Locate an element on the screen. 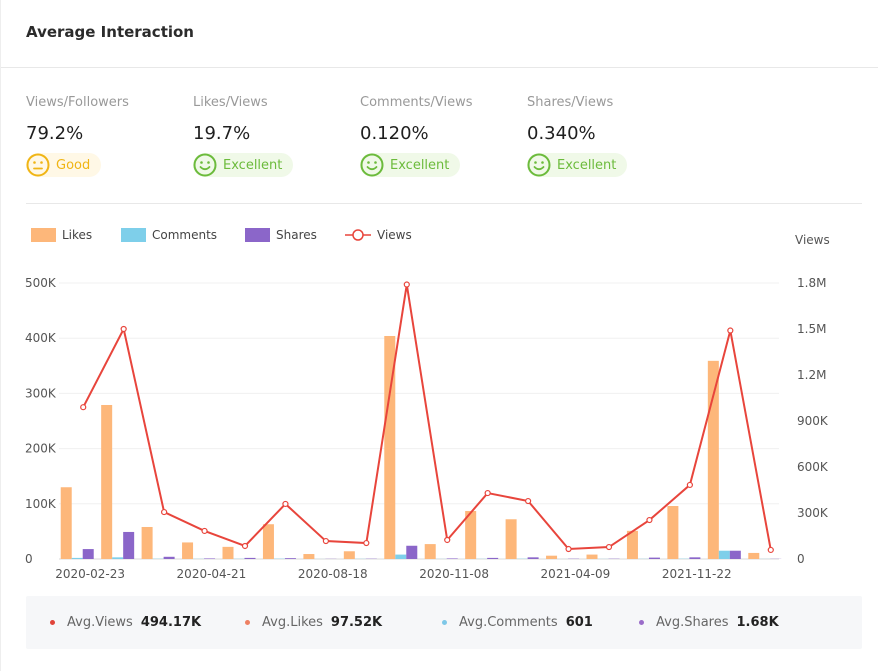  stat-value: 494.17K is located at coordinates (171, 622).